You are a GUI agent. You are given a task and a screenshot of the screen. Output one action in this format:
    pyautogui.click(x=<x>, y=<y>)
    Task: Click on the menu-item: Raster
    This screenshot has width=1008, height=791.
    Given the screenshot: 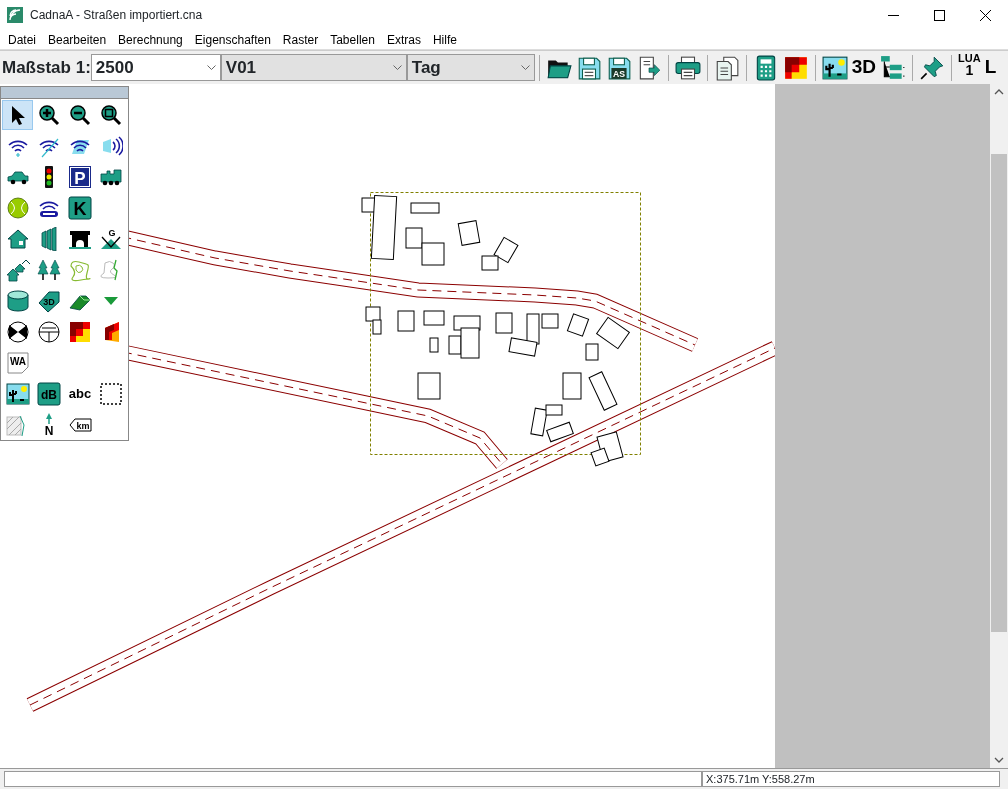 What is the action you would take?
    pyautogui.click(x=300, y=39)
    